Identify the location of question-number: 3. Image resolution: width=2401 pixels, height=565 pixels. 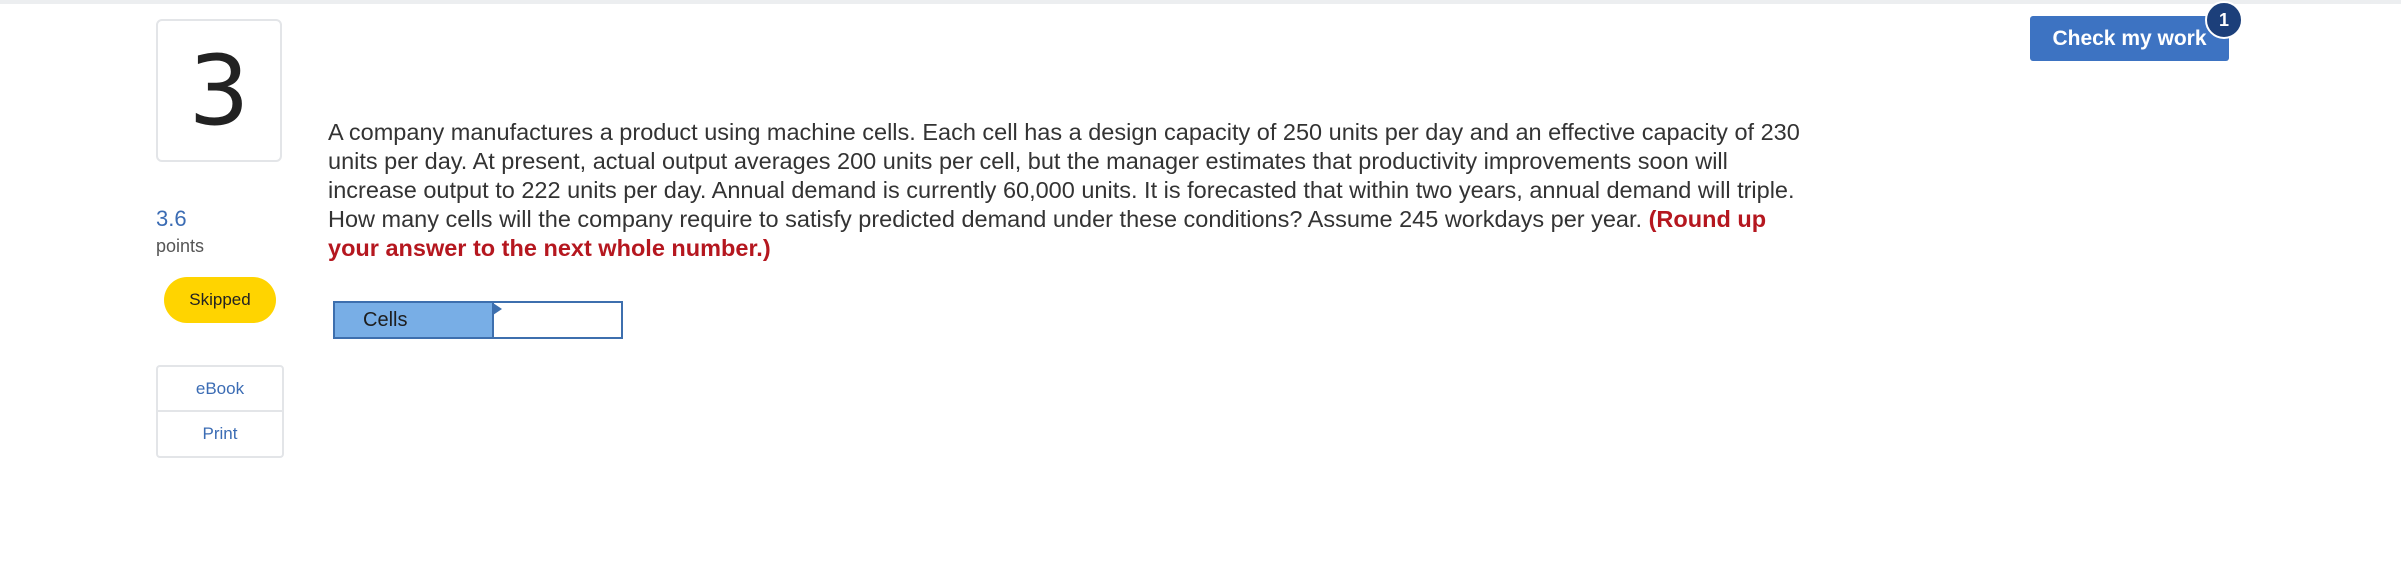
(219, 90).